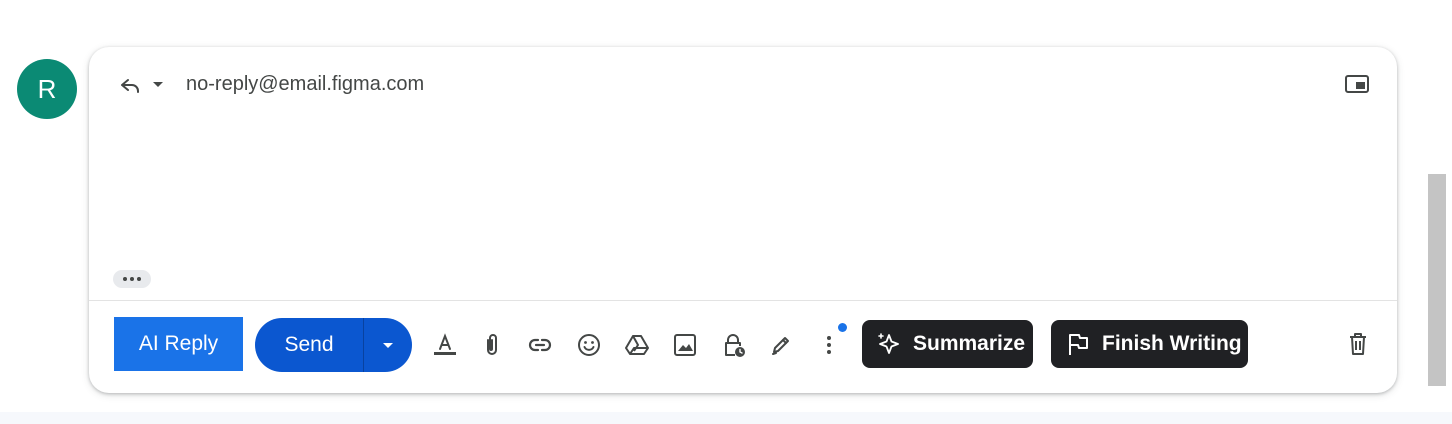  Describe the element at coordinates (743, 300) in the screenshot. I see `toolbar-divider` at that location.